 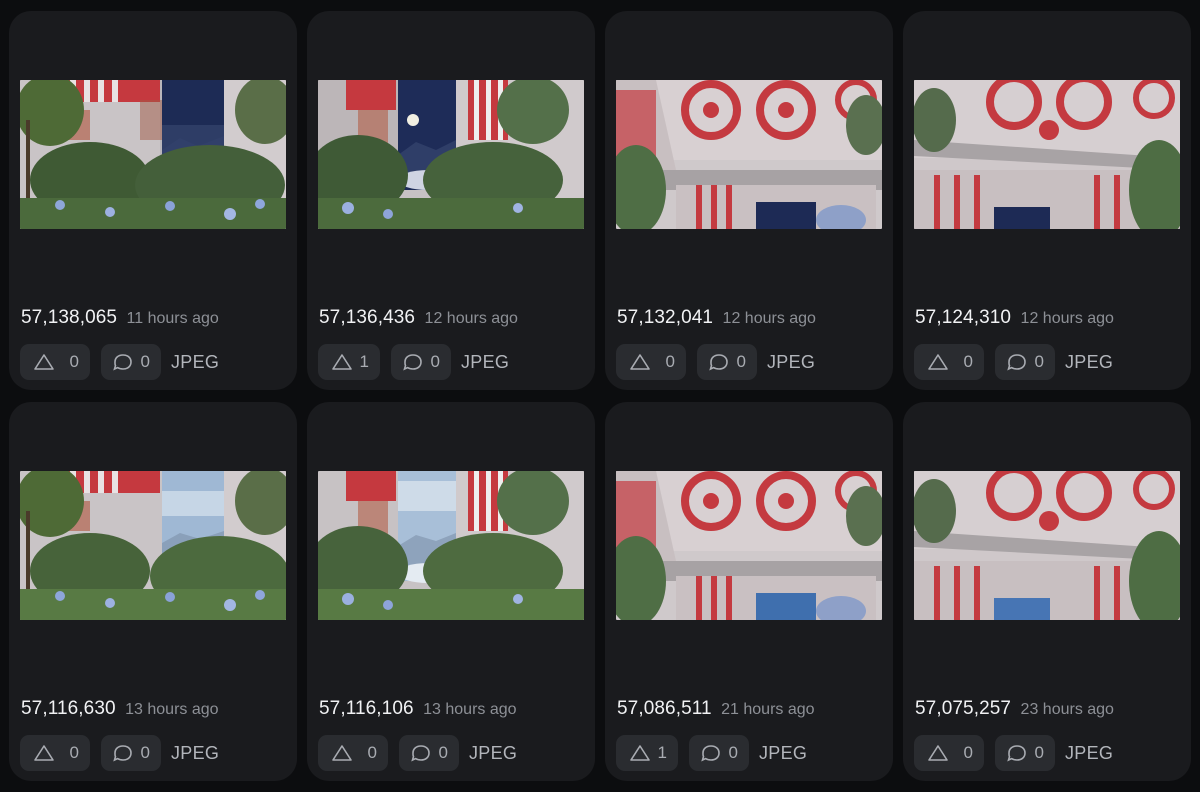 I want to click on image-meta: 57,132,041 12 hours ago, so click(x=716, y=320).